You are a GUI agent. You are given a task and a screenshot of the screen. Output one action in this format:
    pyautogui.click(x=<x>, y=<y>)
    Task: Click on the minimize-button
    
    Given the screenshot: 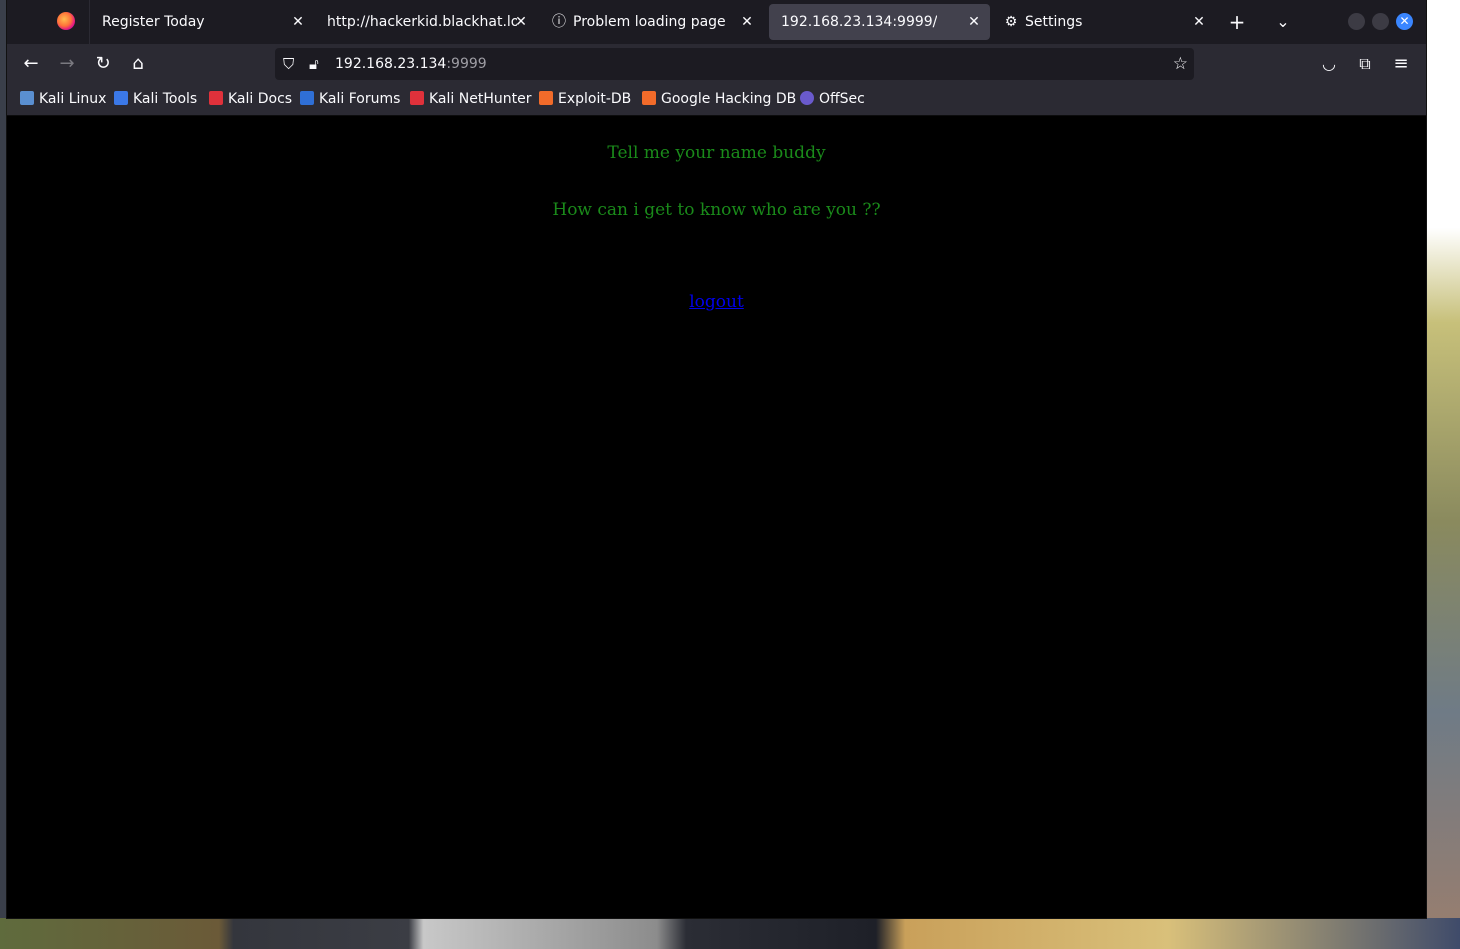 What is the action you would take?
    pyautogui.click(x=1356, y=21)
    